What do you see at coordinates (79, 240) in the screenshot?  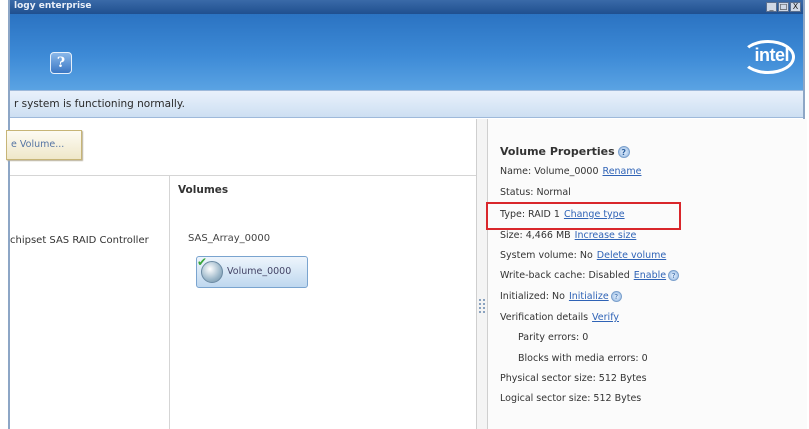 I see `controller-label: chipset SAS RAID Controller` at bounding box center [79, 240].